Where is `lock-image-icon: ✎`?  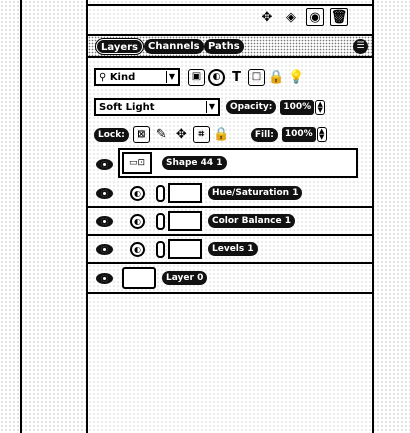
lock-image-icon: ✎ is located at coordinates (161, 134).